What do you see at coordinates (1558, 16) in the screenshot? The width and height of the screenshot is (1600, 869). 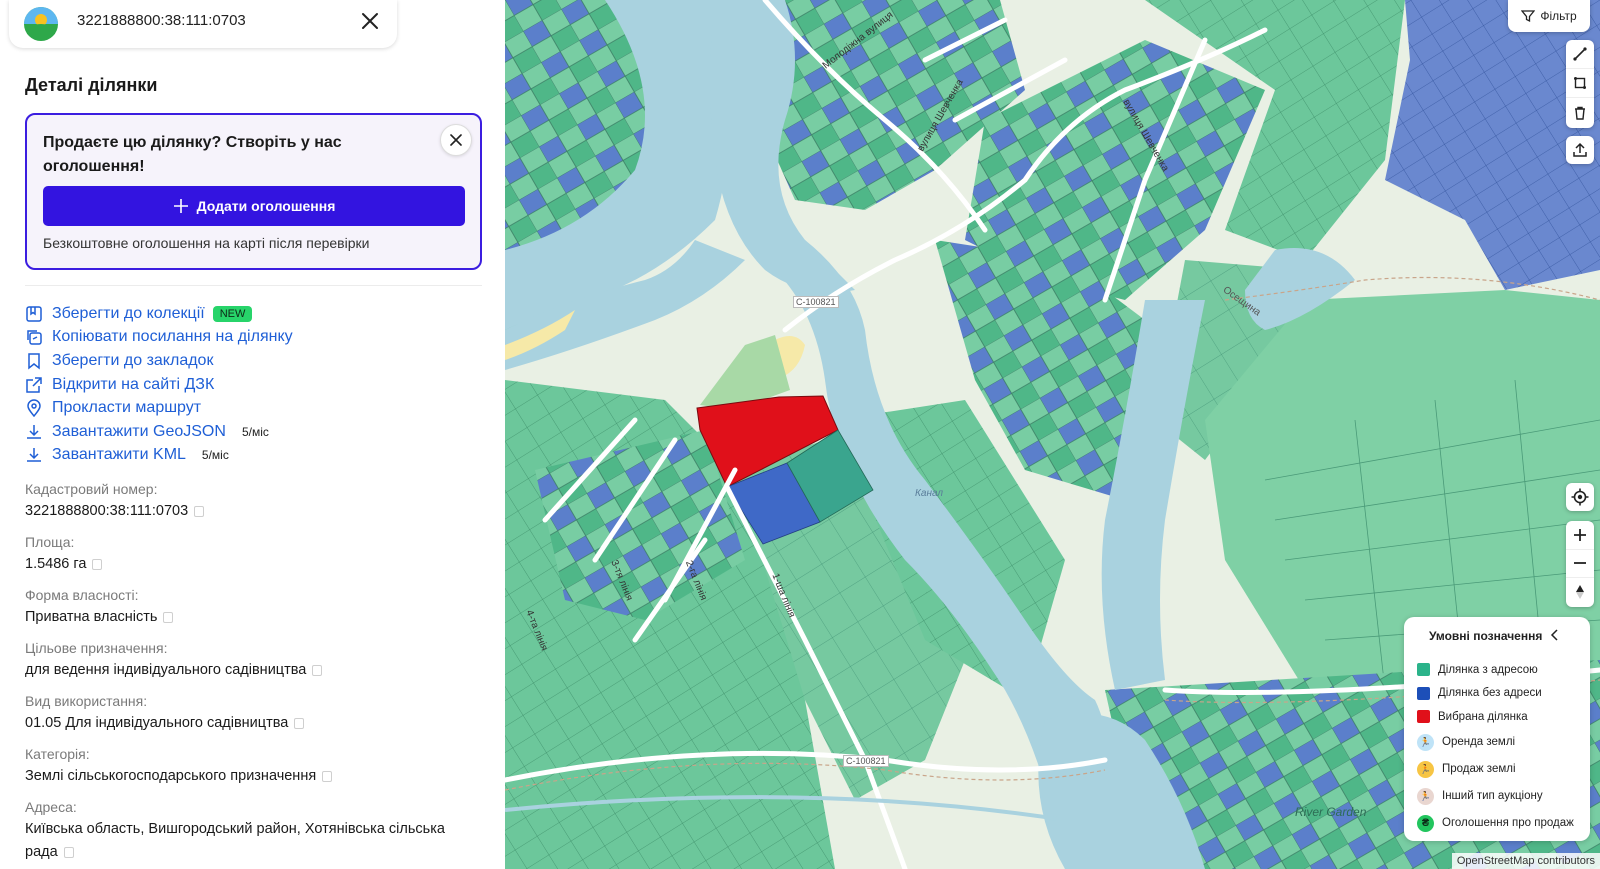 I see `filter-label: Фільтр` at bounding box center [1558, 16].